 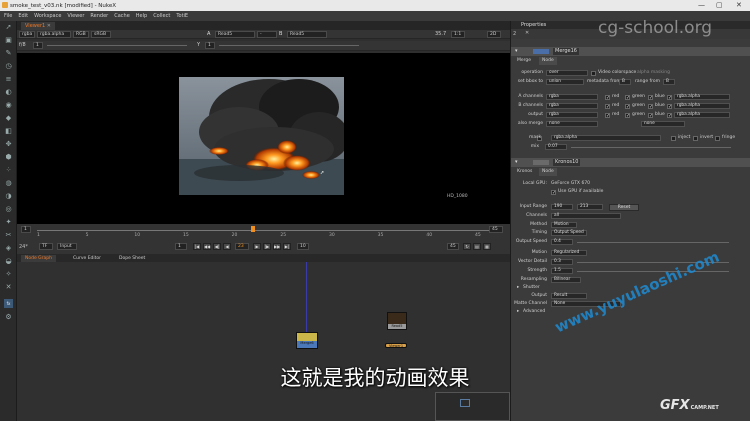 What do you see at coordinates (653, 271) in the screenshot?
I see `strength-slider` at bounding box center [653, 271].